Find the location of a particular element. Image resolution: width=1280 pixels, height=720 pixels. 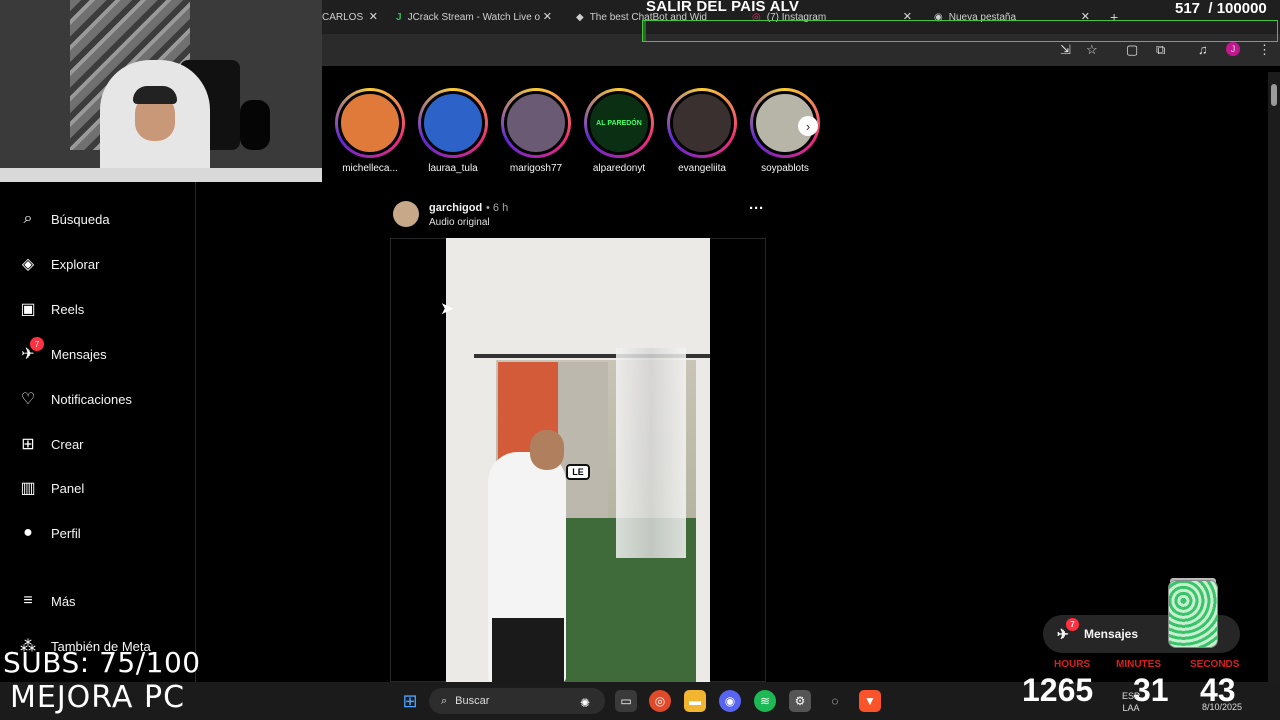

webcam-overlay is located at coordinates (161, 91).